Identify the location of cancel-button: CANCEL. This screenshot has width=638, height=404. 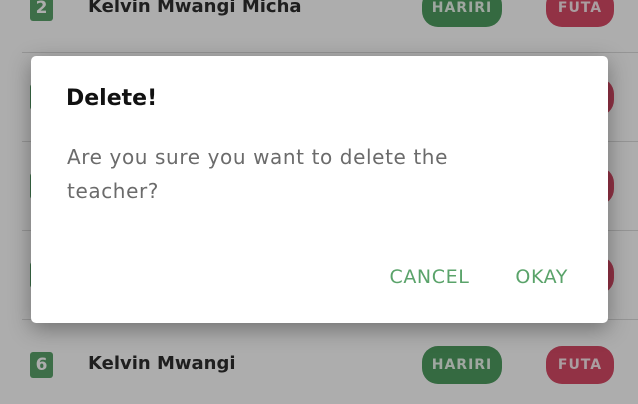
(429, 277).